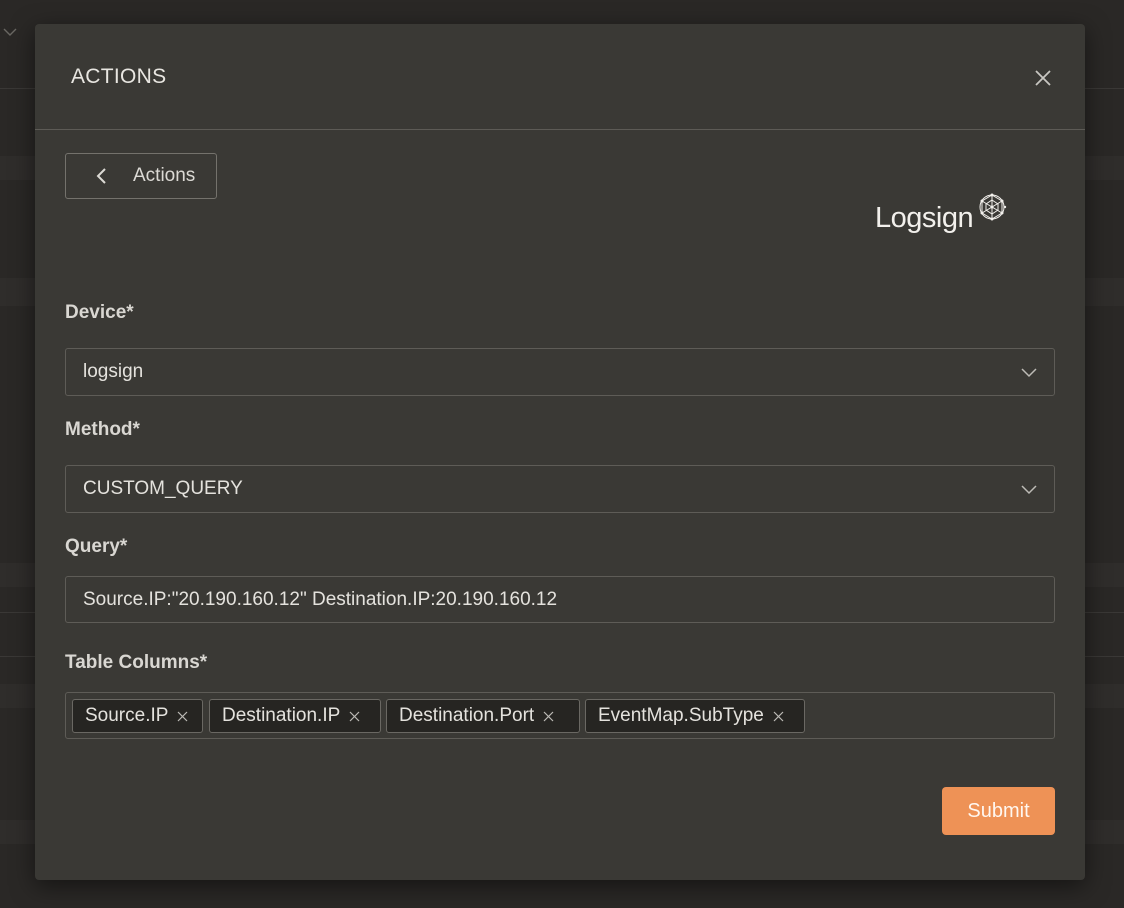 This screenshot has width=1124, height=908. I want to click on device-select: logsign, so click(560, 372).